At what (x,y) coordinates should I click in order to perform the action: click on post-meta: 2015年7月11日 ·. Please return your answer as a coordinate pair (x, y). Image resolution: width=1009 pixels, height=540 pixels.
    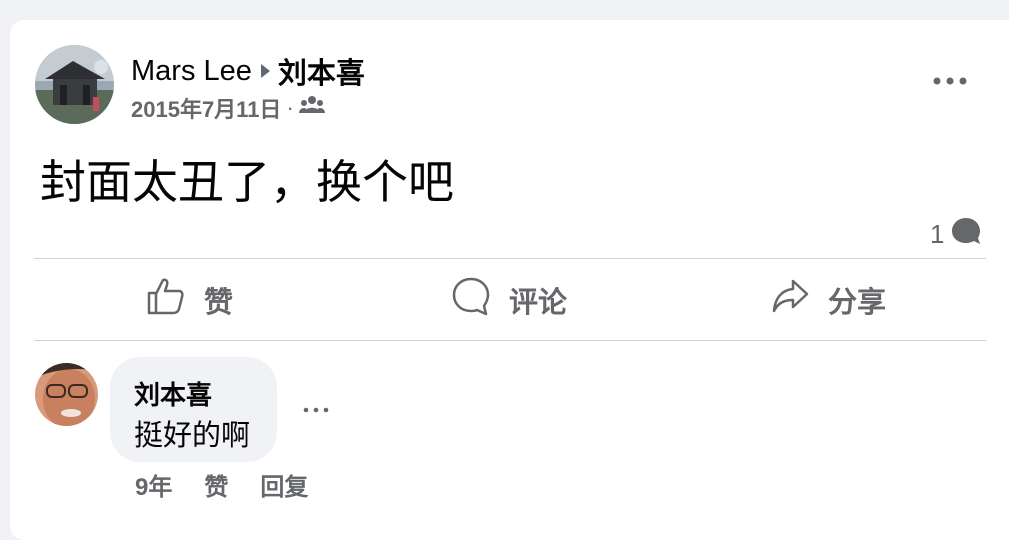
    Looking at the image, I should click on (228, 108).